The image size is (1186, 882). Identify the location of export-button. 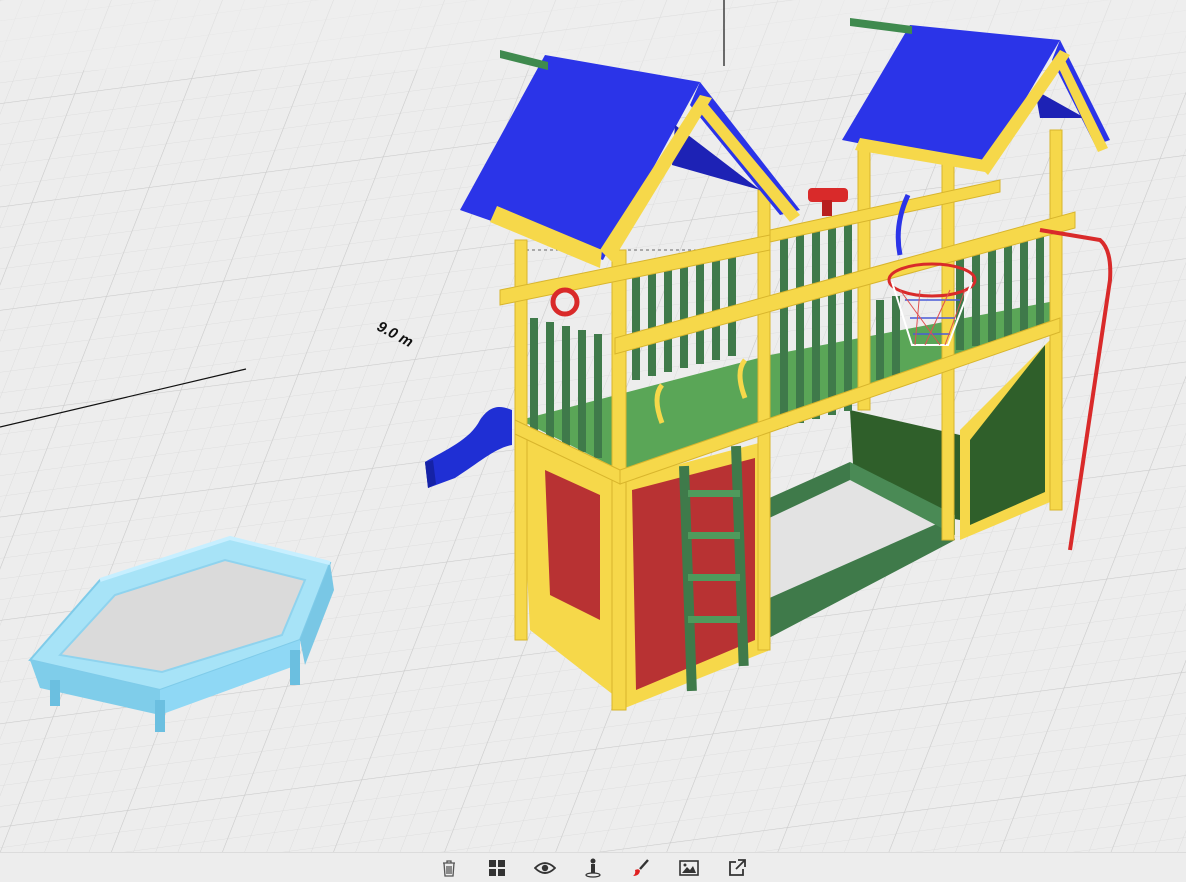
(737, 868).